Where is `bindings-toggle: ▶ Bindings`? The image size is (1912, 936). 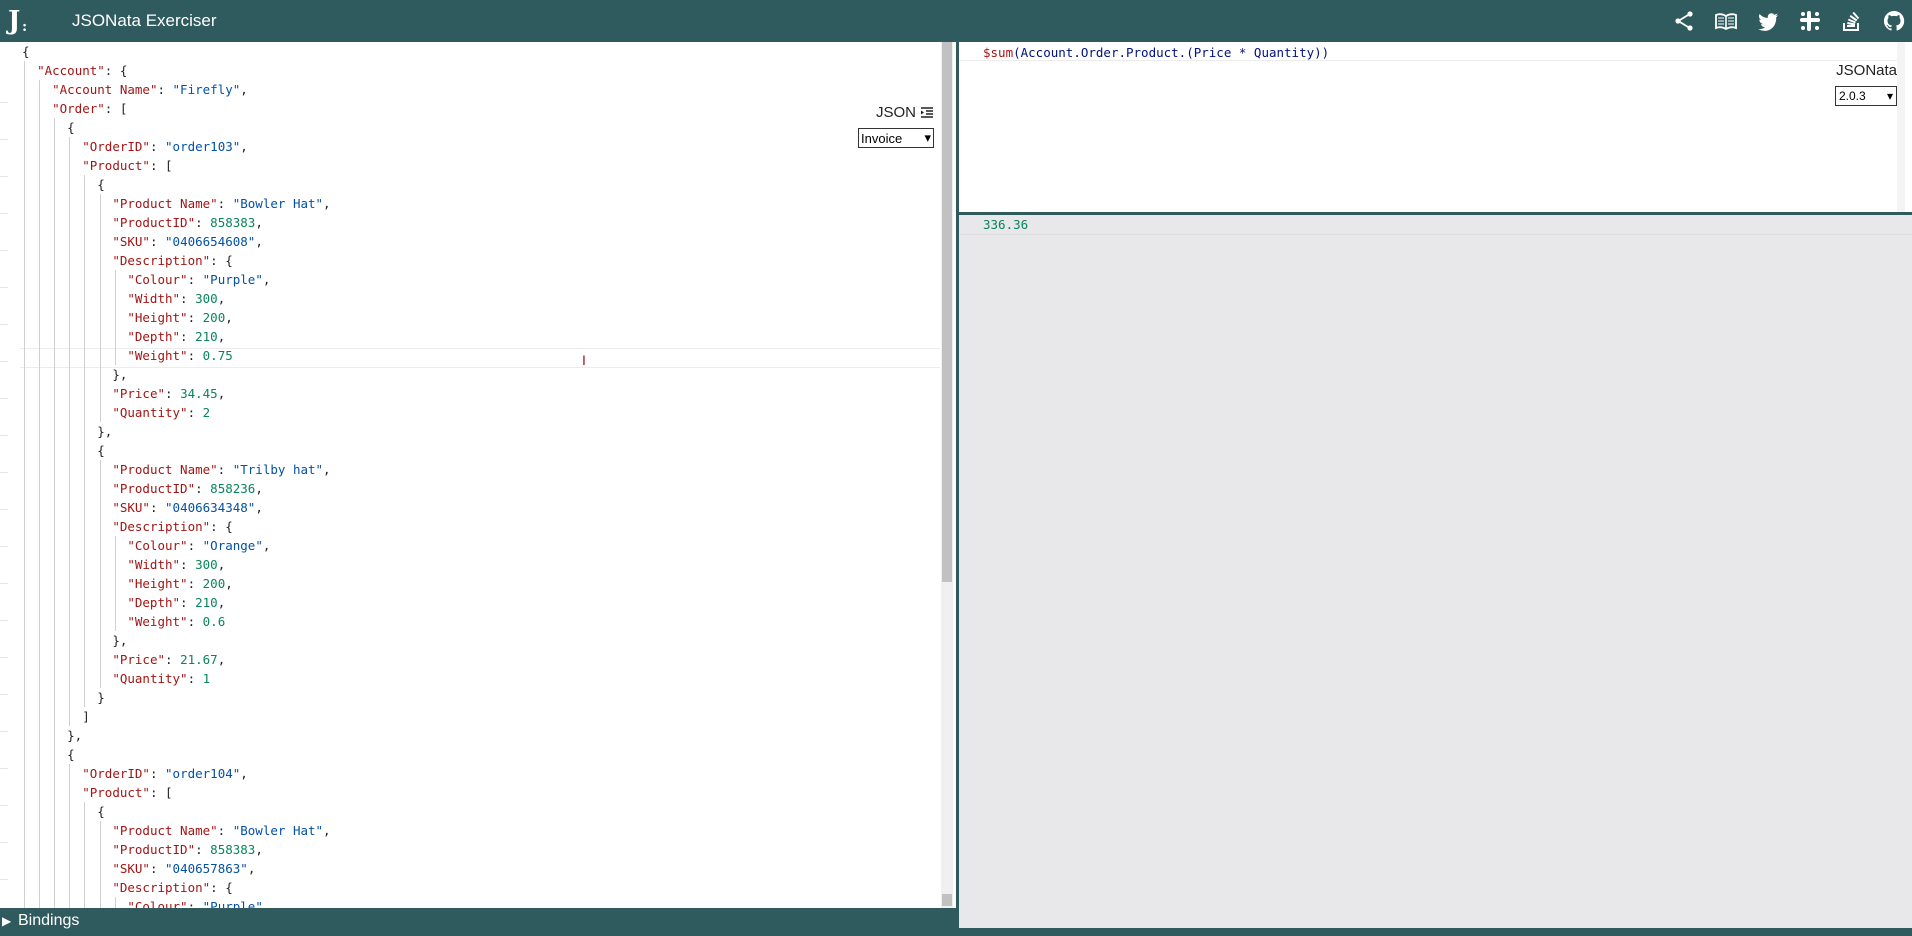 bindings-toggle: ▶ Bindings is located at coordinates (478, 922).